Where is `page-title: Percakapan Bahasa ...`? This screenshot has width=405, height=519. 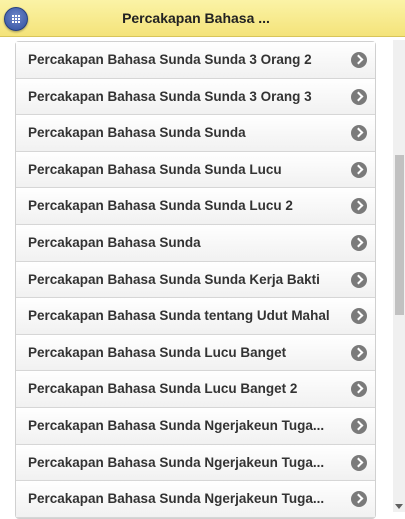 page-title: Percakapan Bahasa ... is located at coordinates (196, 18).